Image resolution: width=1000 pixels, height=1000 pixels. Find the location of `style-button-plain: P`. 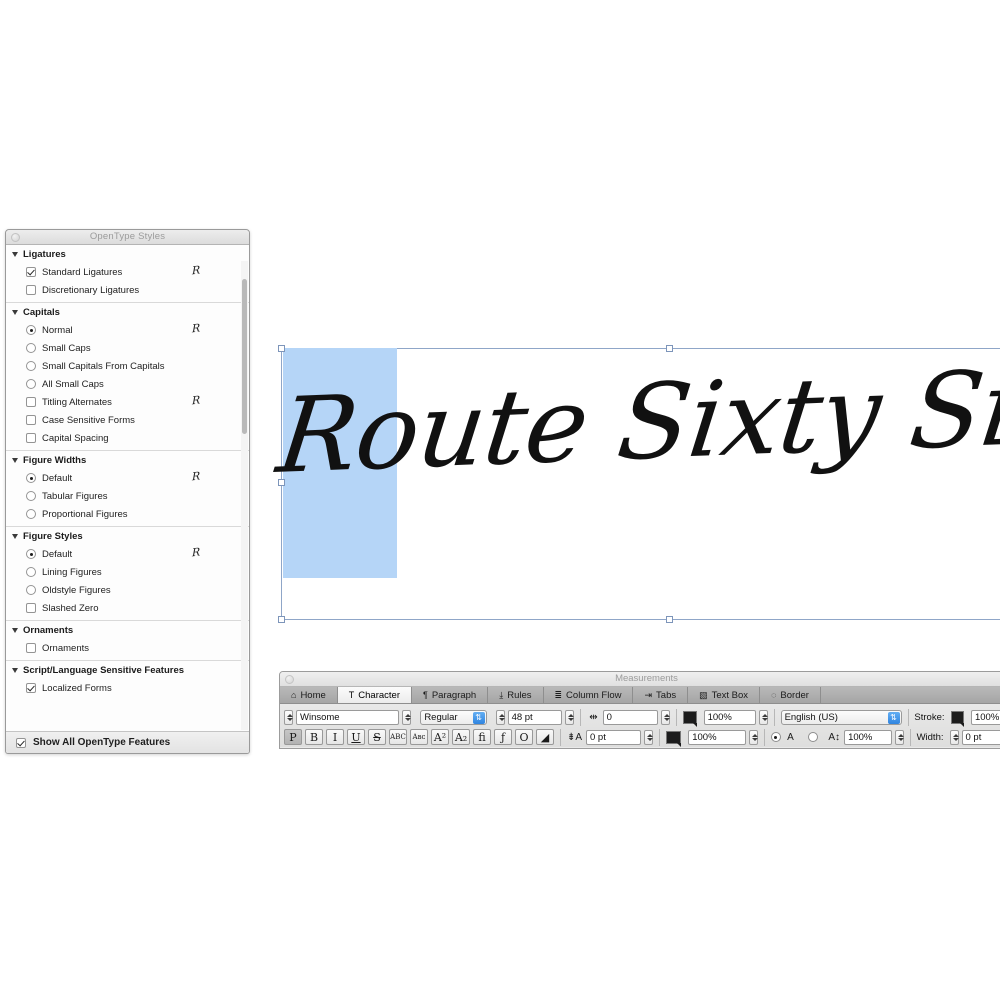

style-button-plain: P is located at coordinates (293, 737).